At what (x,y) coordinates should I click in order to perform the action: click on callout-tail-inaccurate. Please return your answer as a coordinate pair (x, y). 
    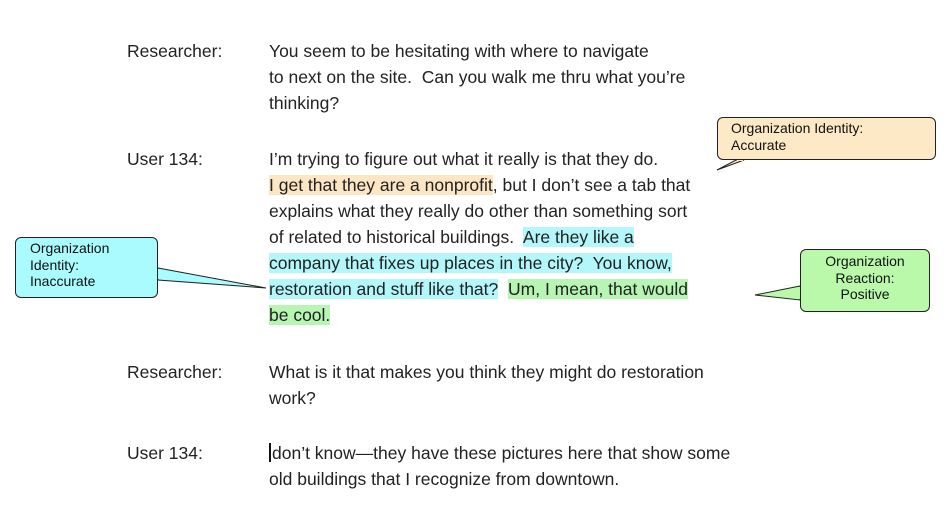
    Looking at the image, I should click on (212, 278).